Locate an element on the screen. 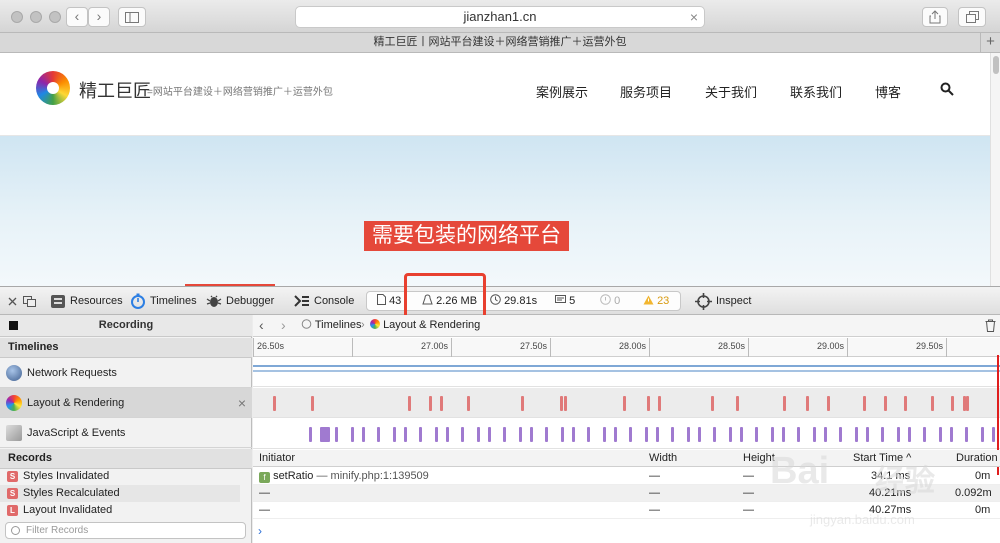 Image resolution: width=1000 pixels, height=543 pixels. initiator-function: setRatio is located at coordinates (293, 476).